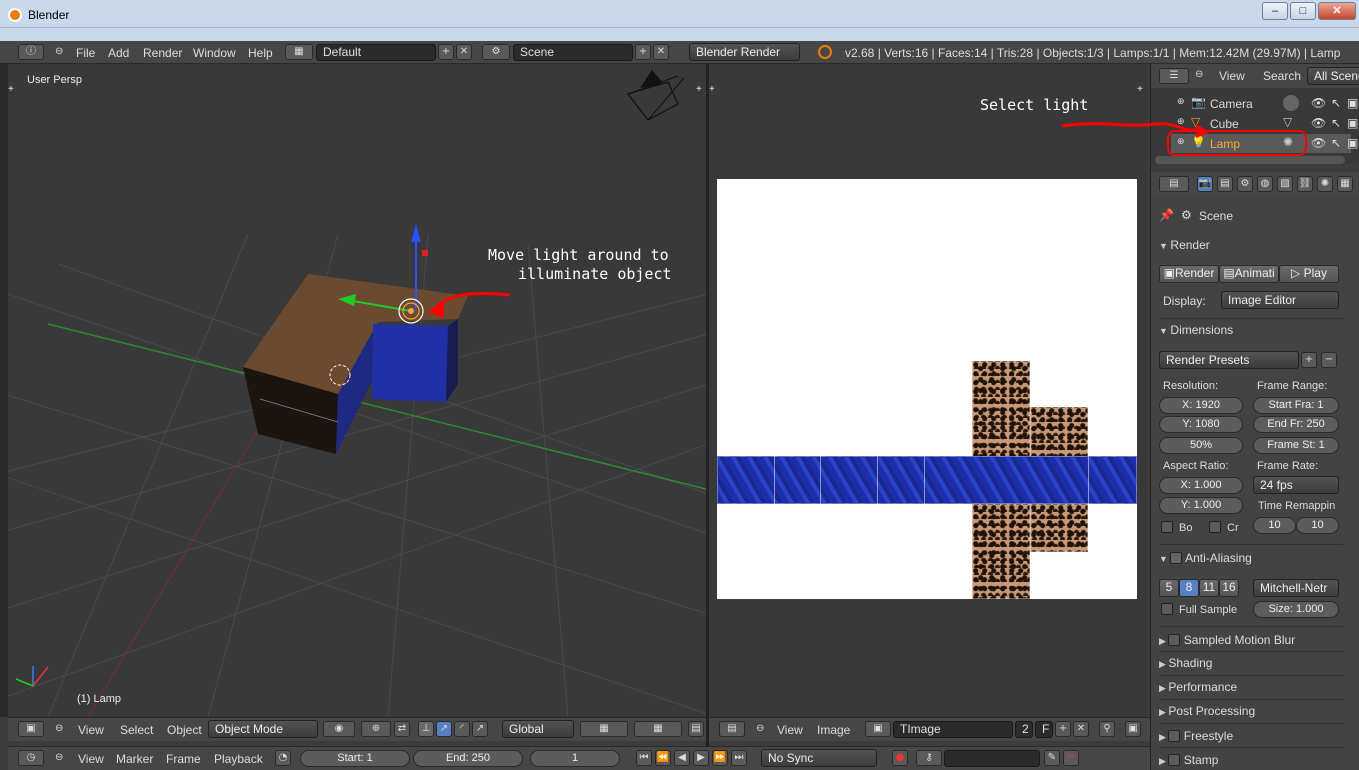  What do you see at coordinates (425, 253) in the screenshot?
I see `y-gizmo-handle` at bounding box center [425, 253].